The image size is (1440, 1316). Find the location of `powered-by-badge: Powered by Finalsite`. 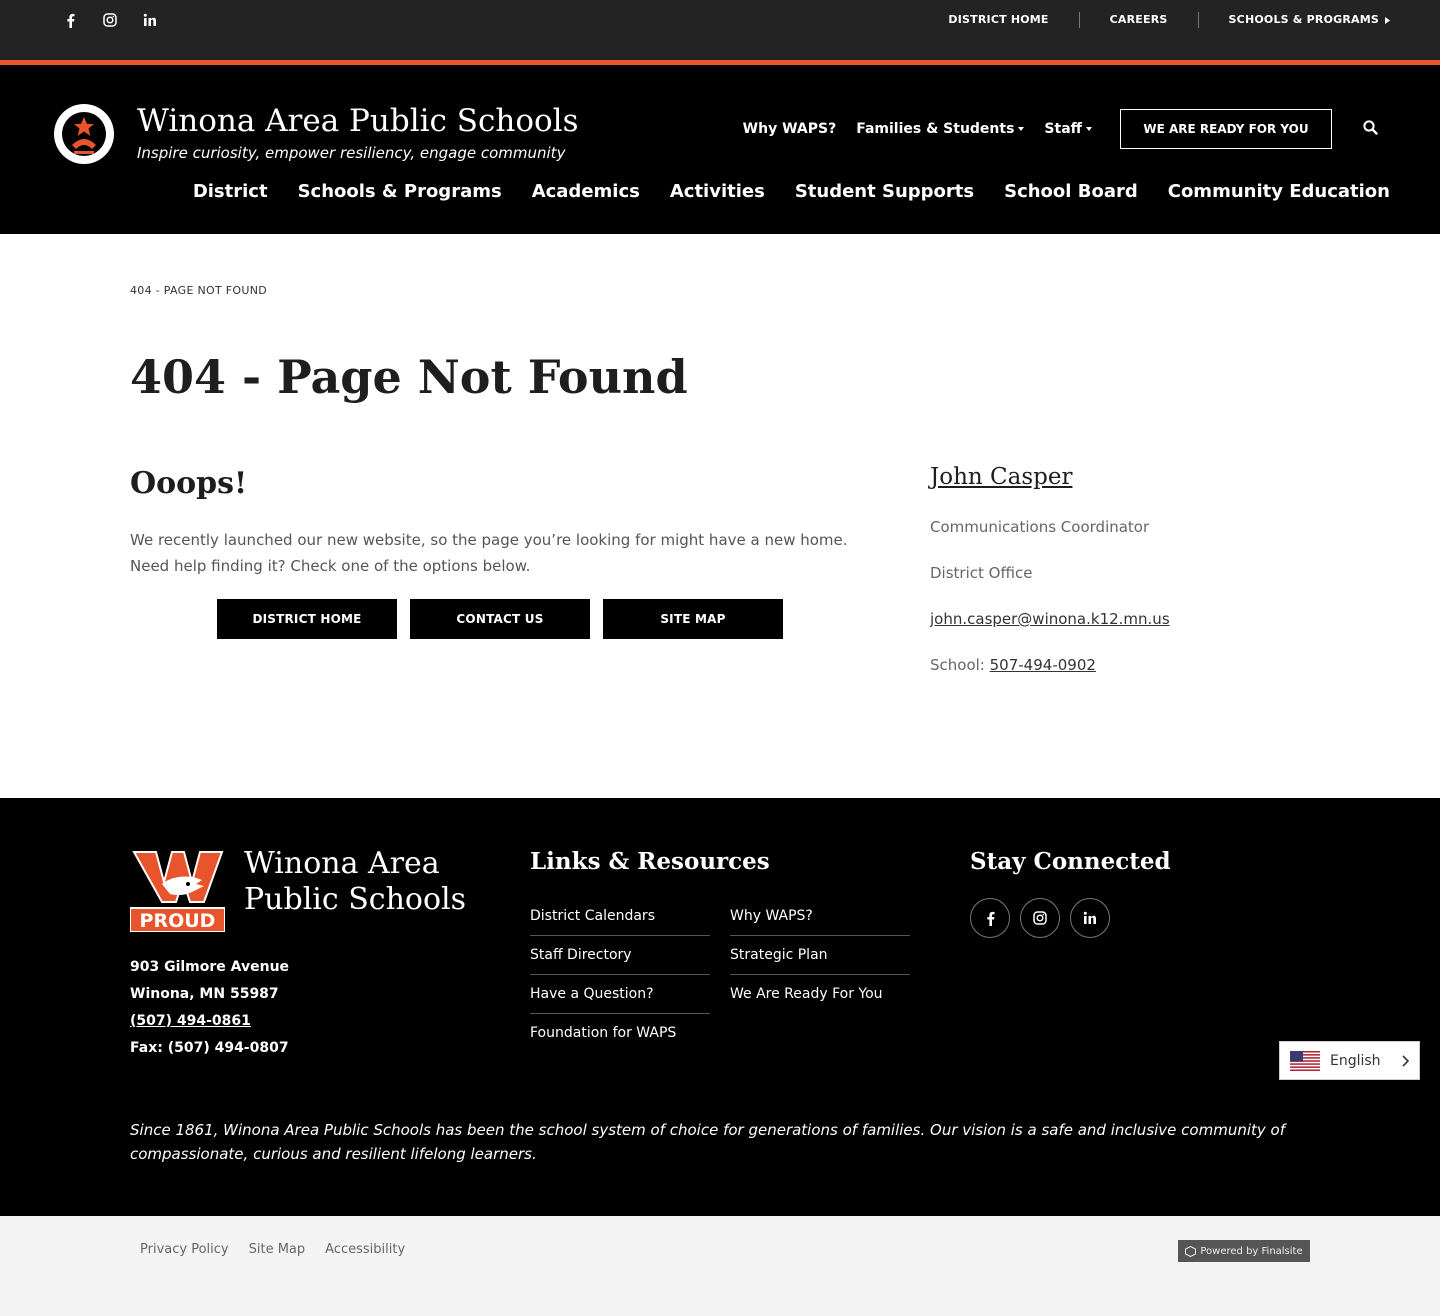

powered-by-badge: Powered by Finalsite is located at coordinates (1244, 1251).